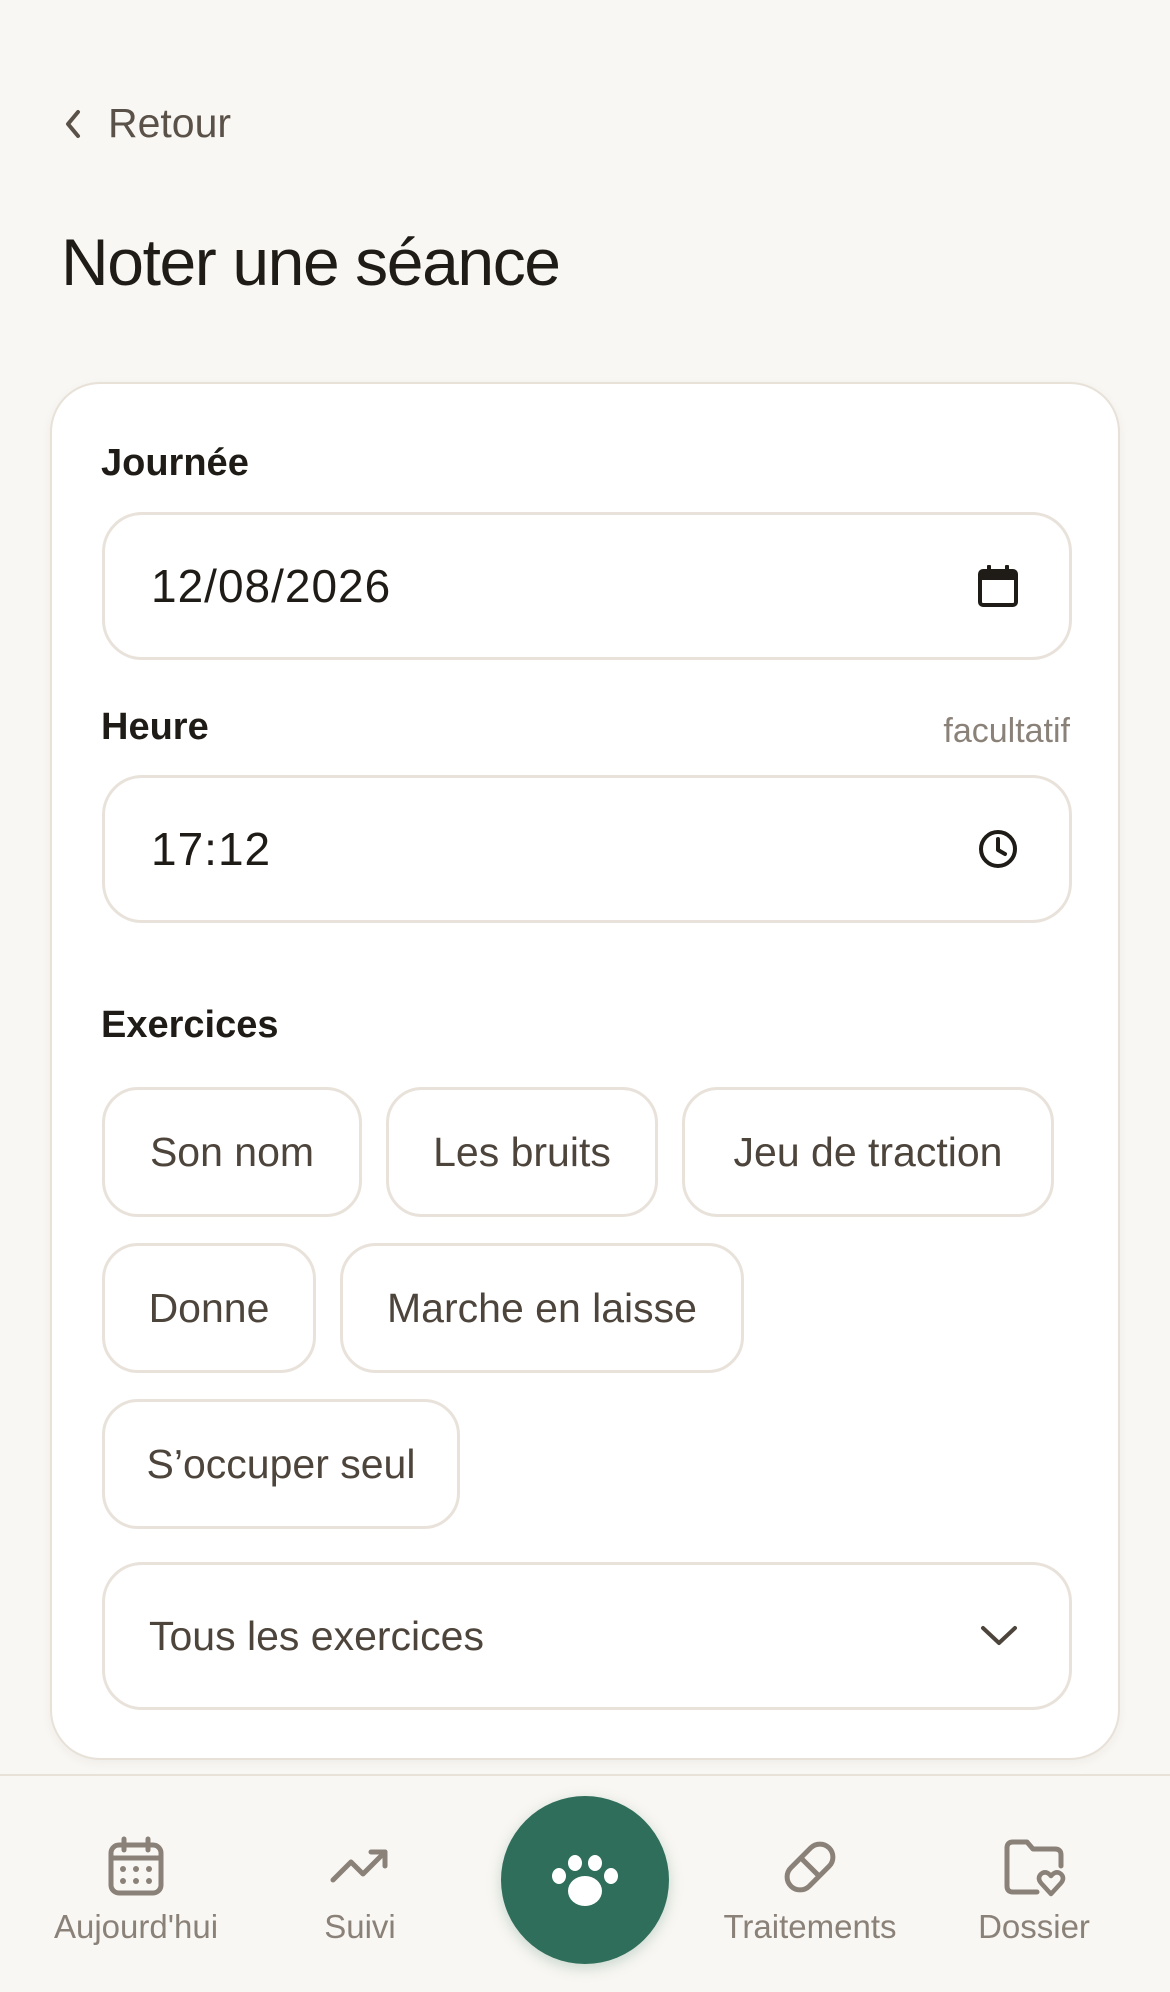 The height and width of the screenshot is (1992, 1170). What do you see at coordinates (587, 1636) in the screenshot?
I see `all-exercises-select: Tous les exercices` at bounding box center [587, 1636].